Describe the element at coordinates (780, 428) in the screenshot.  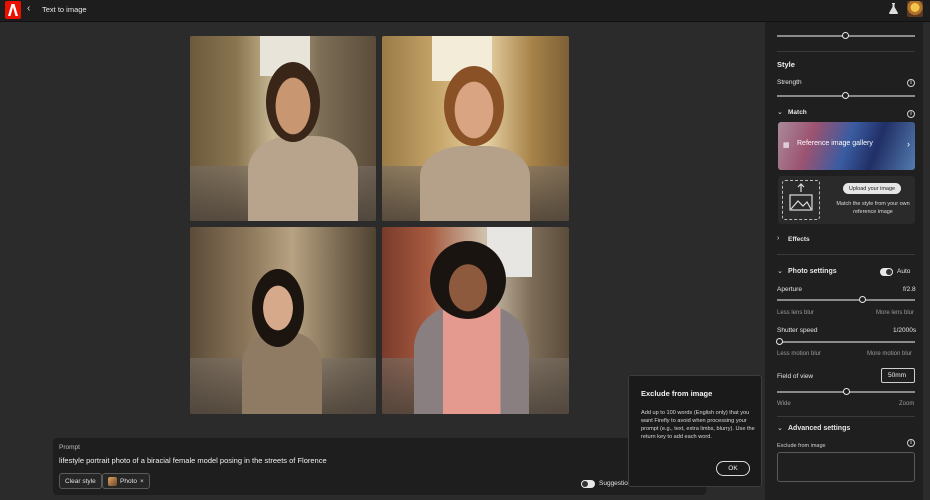
I see `advanced-chevron-icon: ⌄` at that location.